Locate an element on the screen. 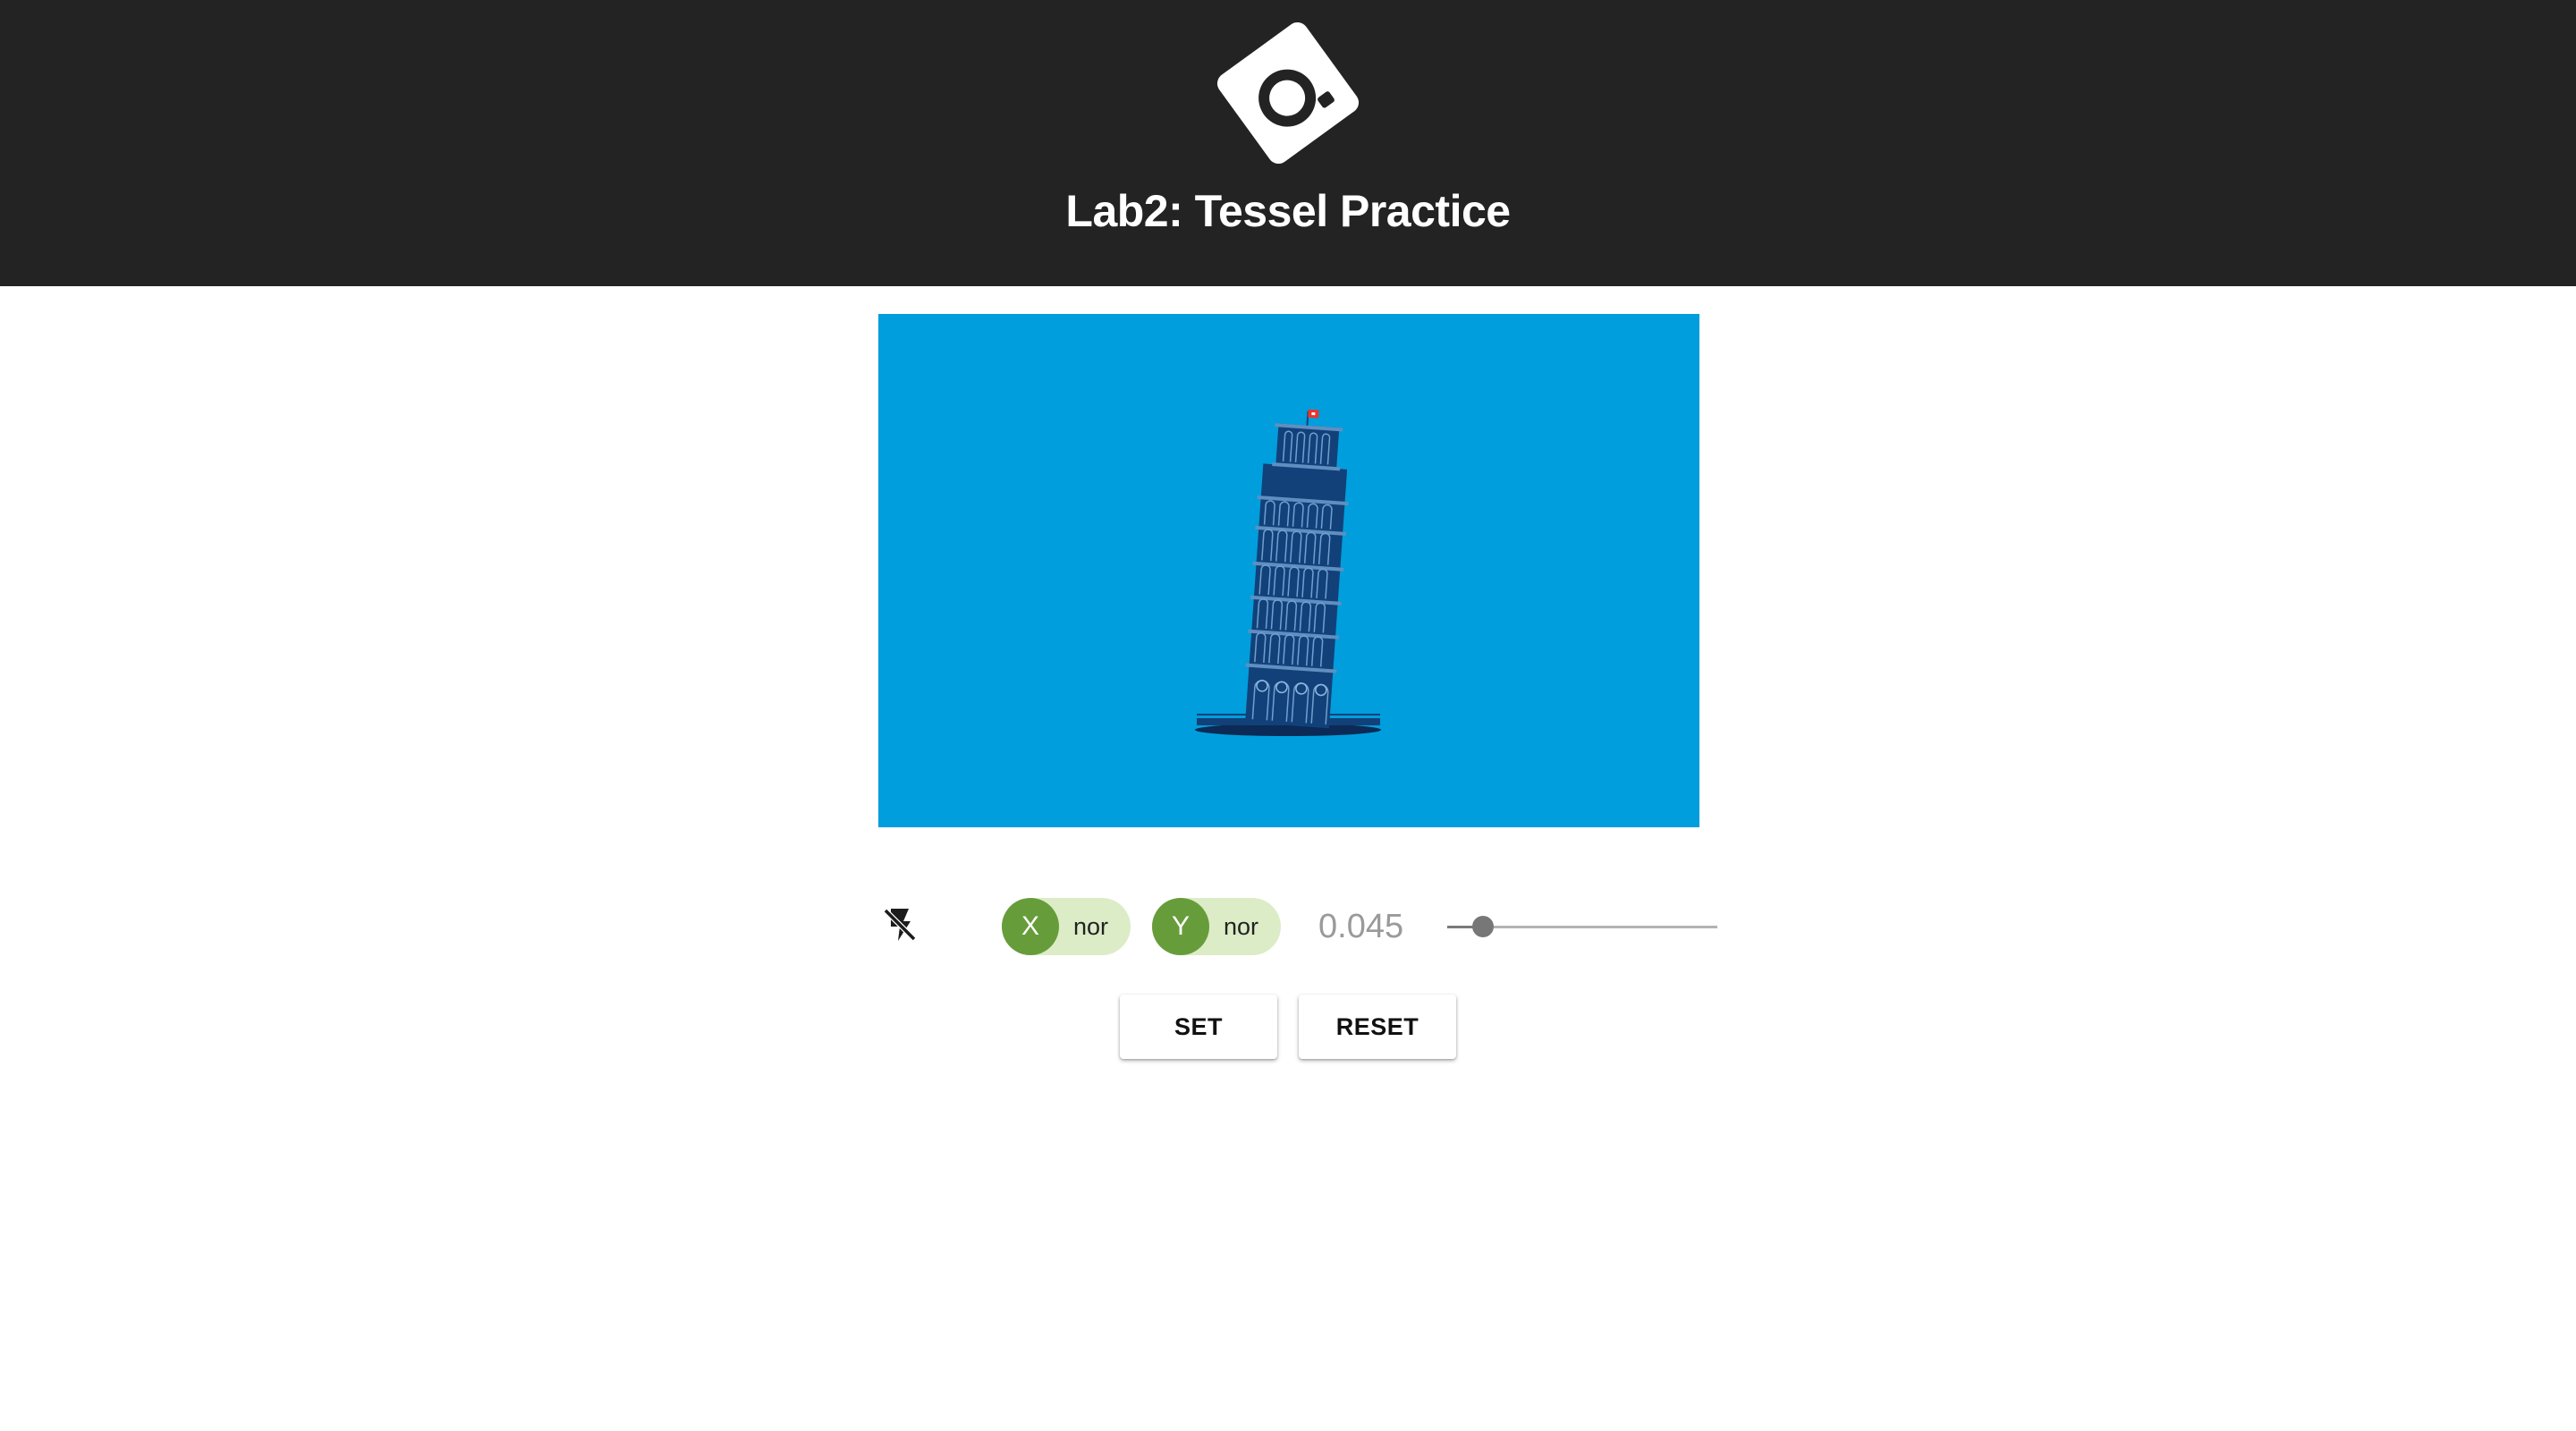 The height and width of the screenshot is (1431, 2576). camera-lens-icon is located at coordinates (1288, 93).